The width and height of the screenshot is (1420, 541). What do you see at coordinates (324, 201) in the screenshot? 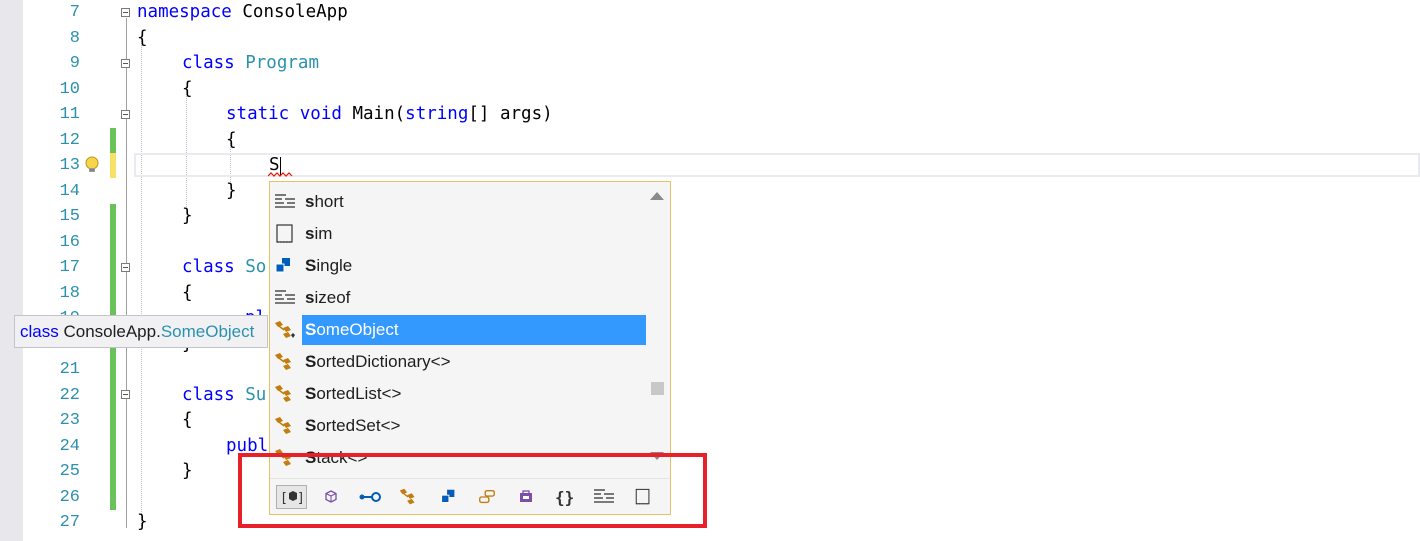
I see `completion-label: short` at bounding box center [324, 201].